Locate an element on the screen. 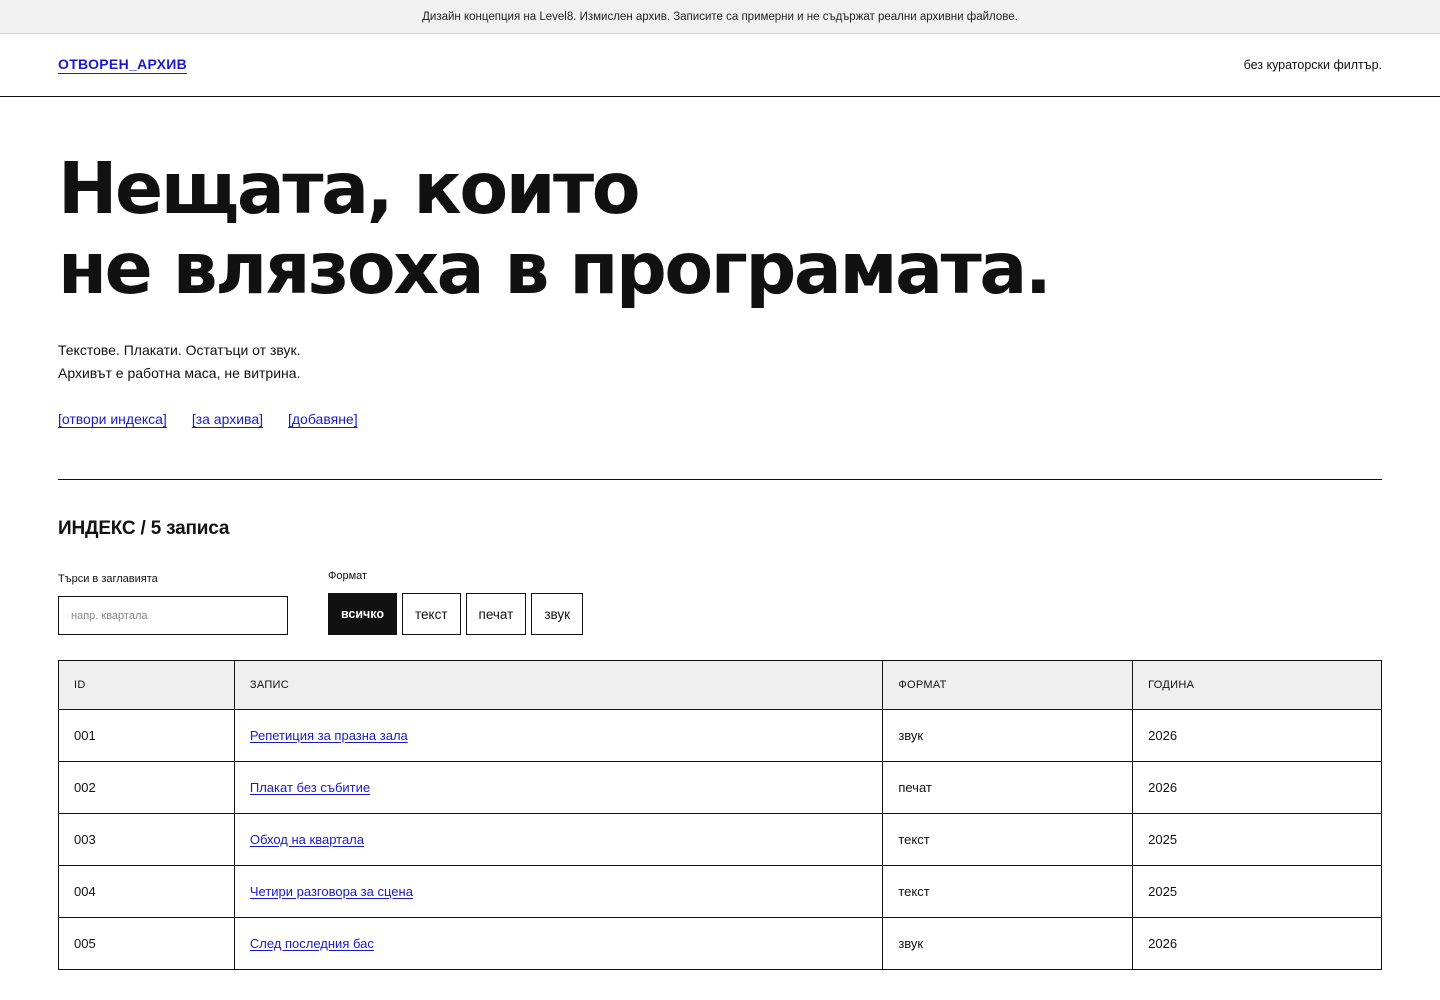 The image size is (1440, 1000). cell-format: печат is located at coordinates (1008, 787).